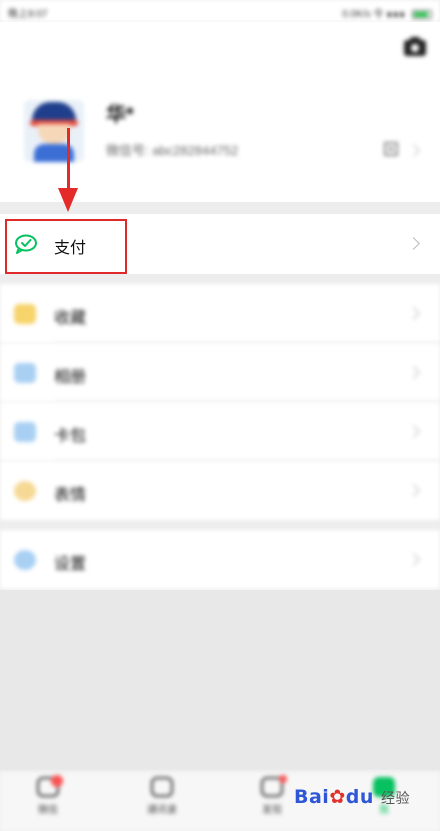 This screenshot has width=440, height=831. What do you see at coordinates (70, 495) in the screenshot?
I see `menu-item-stickers-label: 表情` at bounding box center [70, 495].